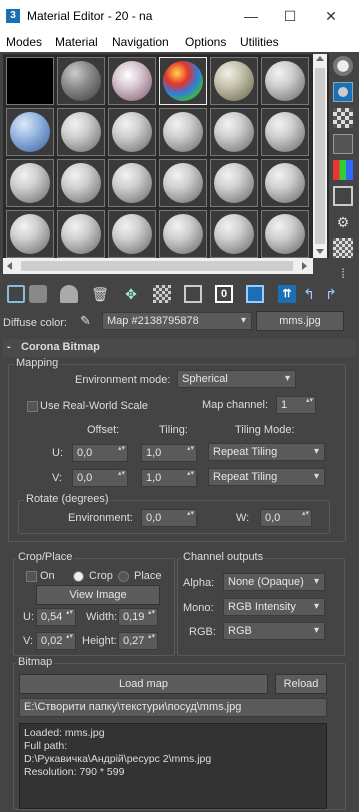  I want to click on real-world-scale-checkbox, so click(32, 406).